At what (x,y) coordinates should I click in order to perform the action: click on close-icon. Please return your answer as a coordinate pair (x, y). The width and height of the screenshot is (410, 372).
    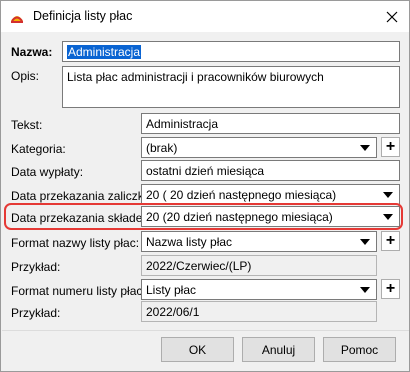
    Looking at the image, I should click on (392, 16).